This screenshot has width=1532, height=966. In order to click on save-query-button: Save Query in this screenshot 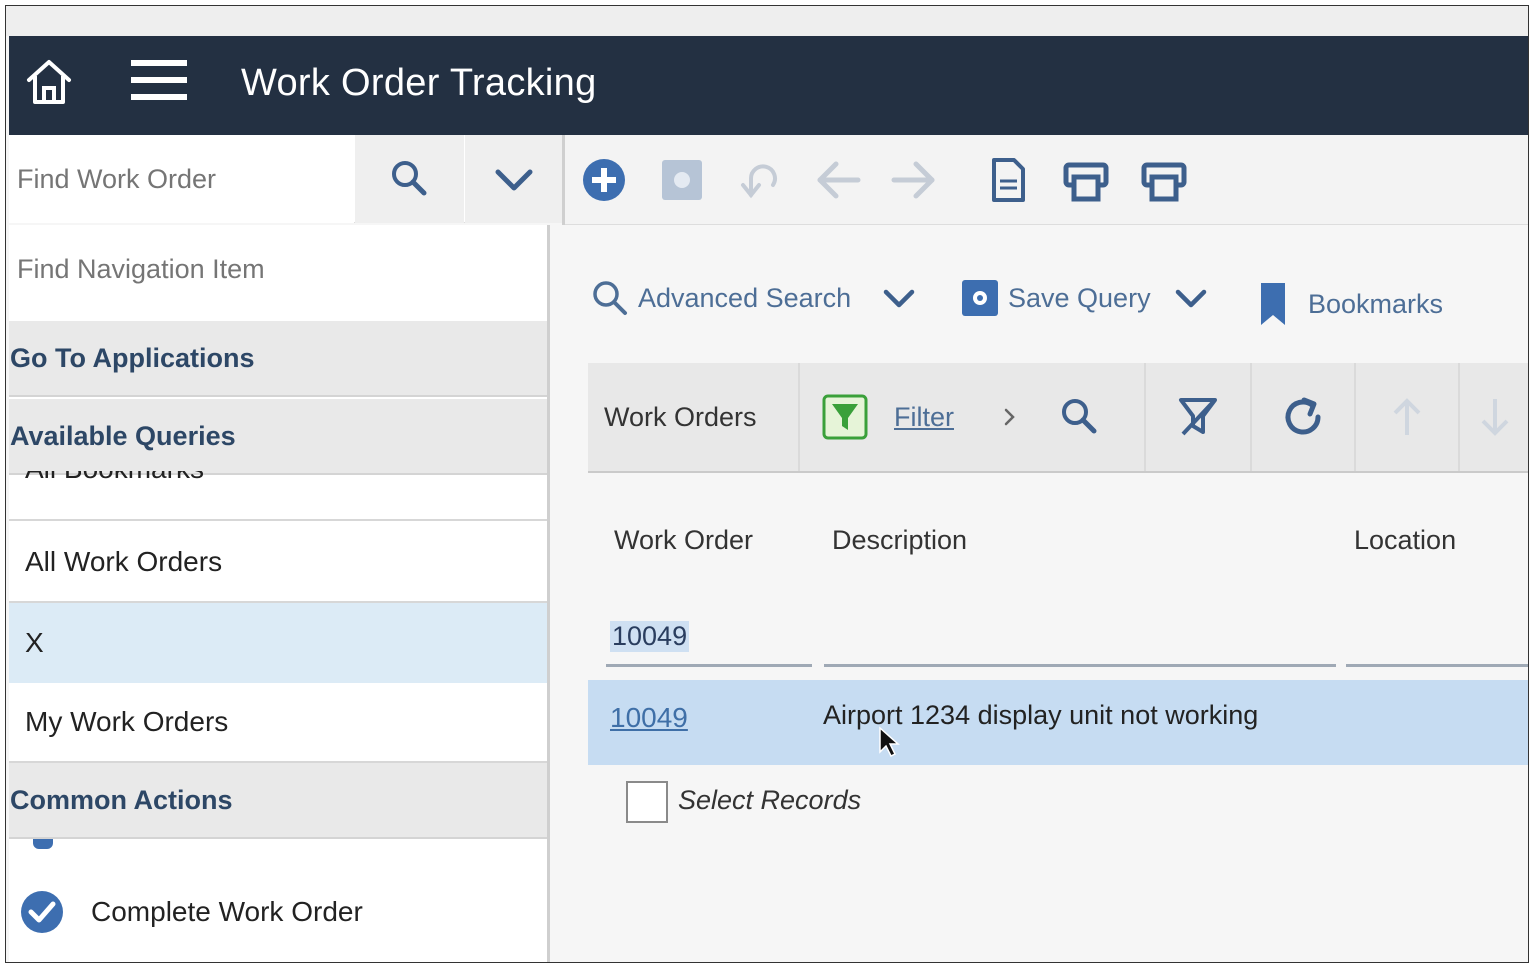, I will do `click(1055, 298)`.